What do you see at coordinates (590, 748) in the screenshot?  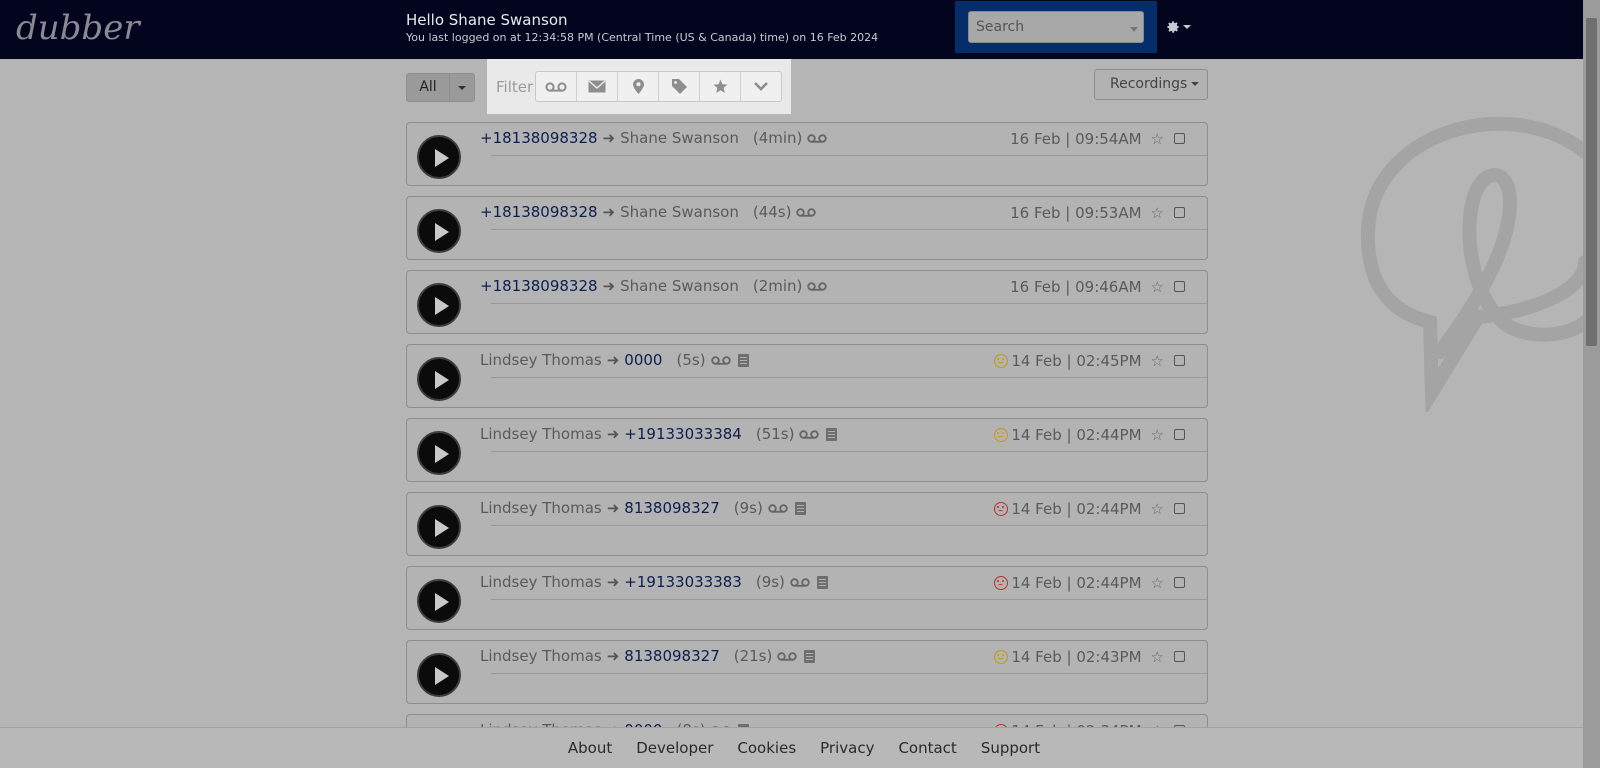 I see `footer-link-about: About` at bounding box center [590, 748].